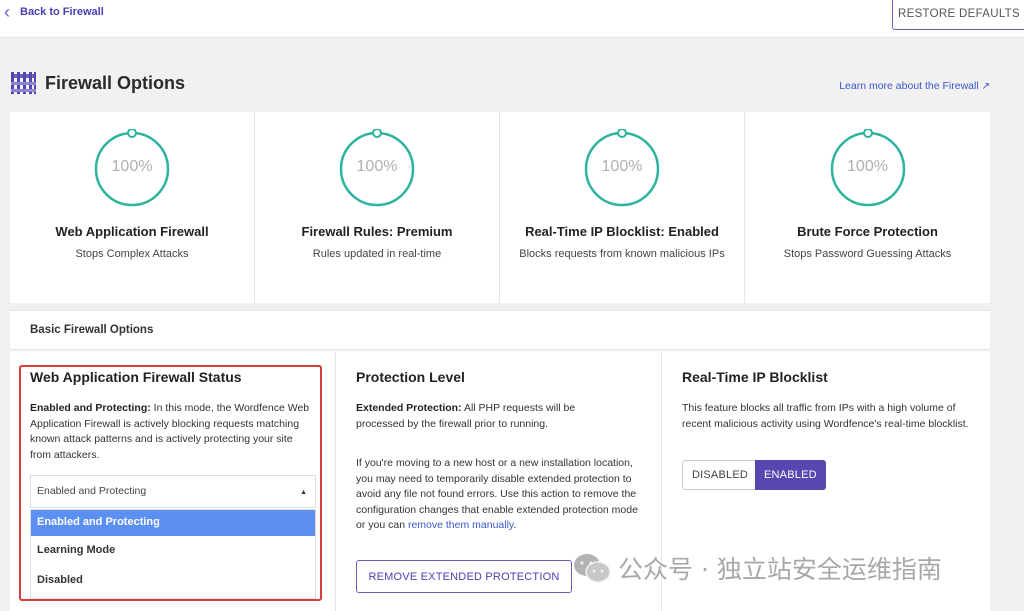  What do you see at coordinates (958, 15) in the screenshot?
I see `restore-defaults-button: RESTORE DEFAULTS` at bounding box center [958, 15].